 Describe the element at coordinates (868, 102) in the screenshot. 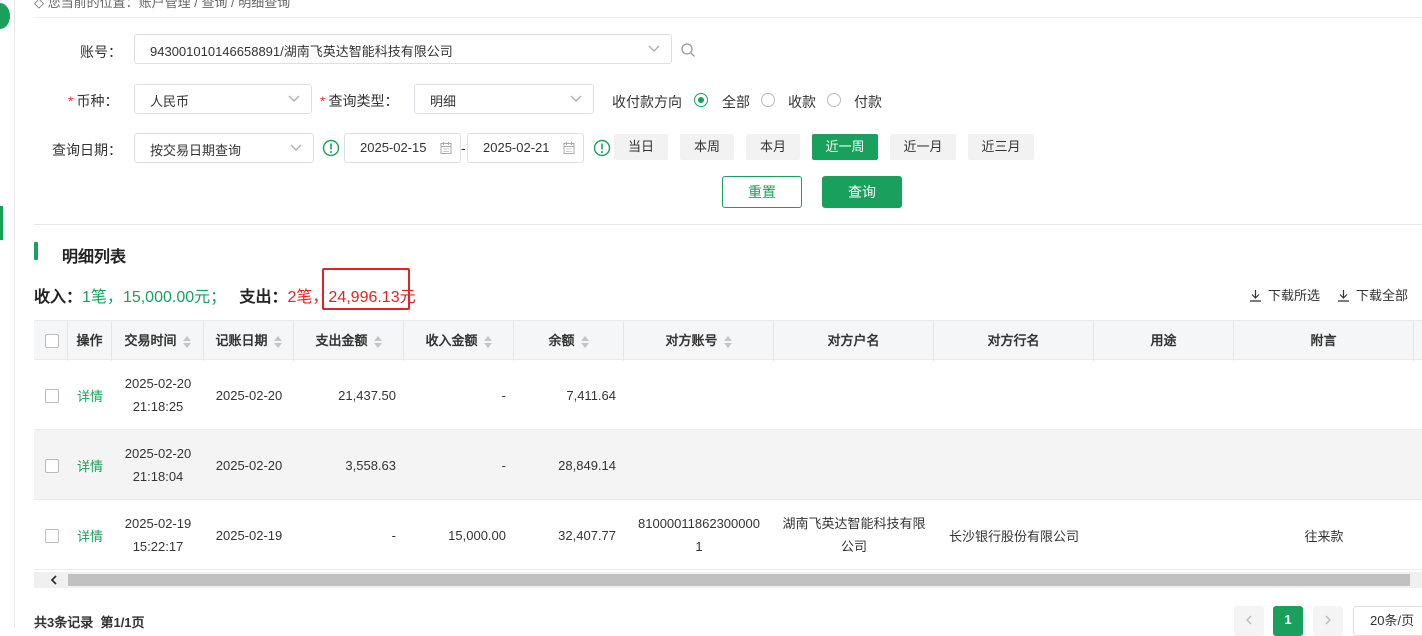

I see `radio-direction-expense-label: 付款` at that location.